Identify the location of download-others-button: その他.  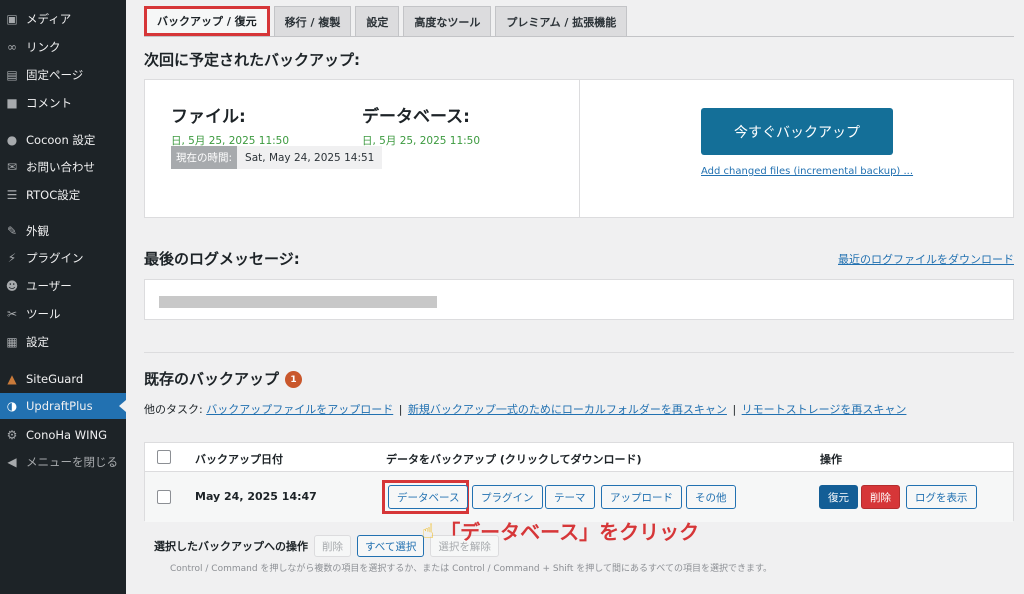
(711, 497).